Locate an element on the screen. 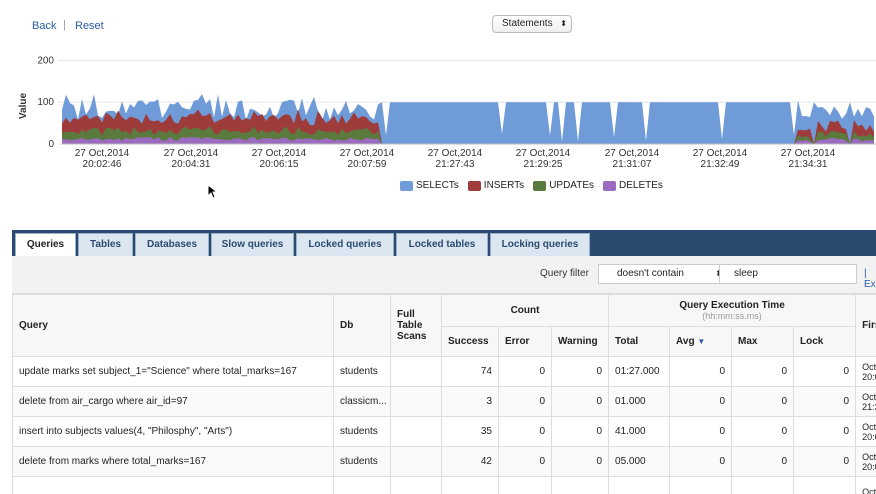 This screenshot has width=876, height=494. filter-mode-select: doesn't contain ⬍ is located at coordinates (663, 274).